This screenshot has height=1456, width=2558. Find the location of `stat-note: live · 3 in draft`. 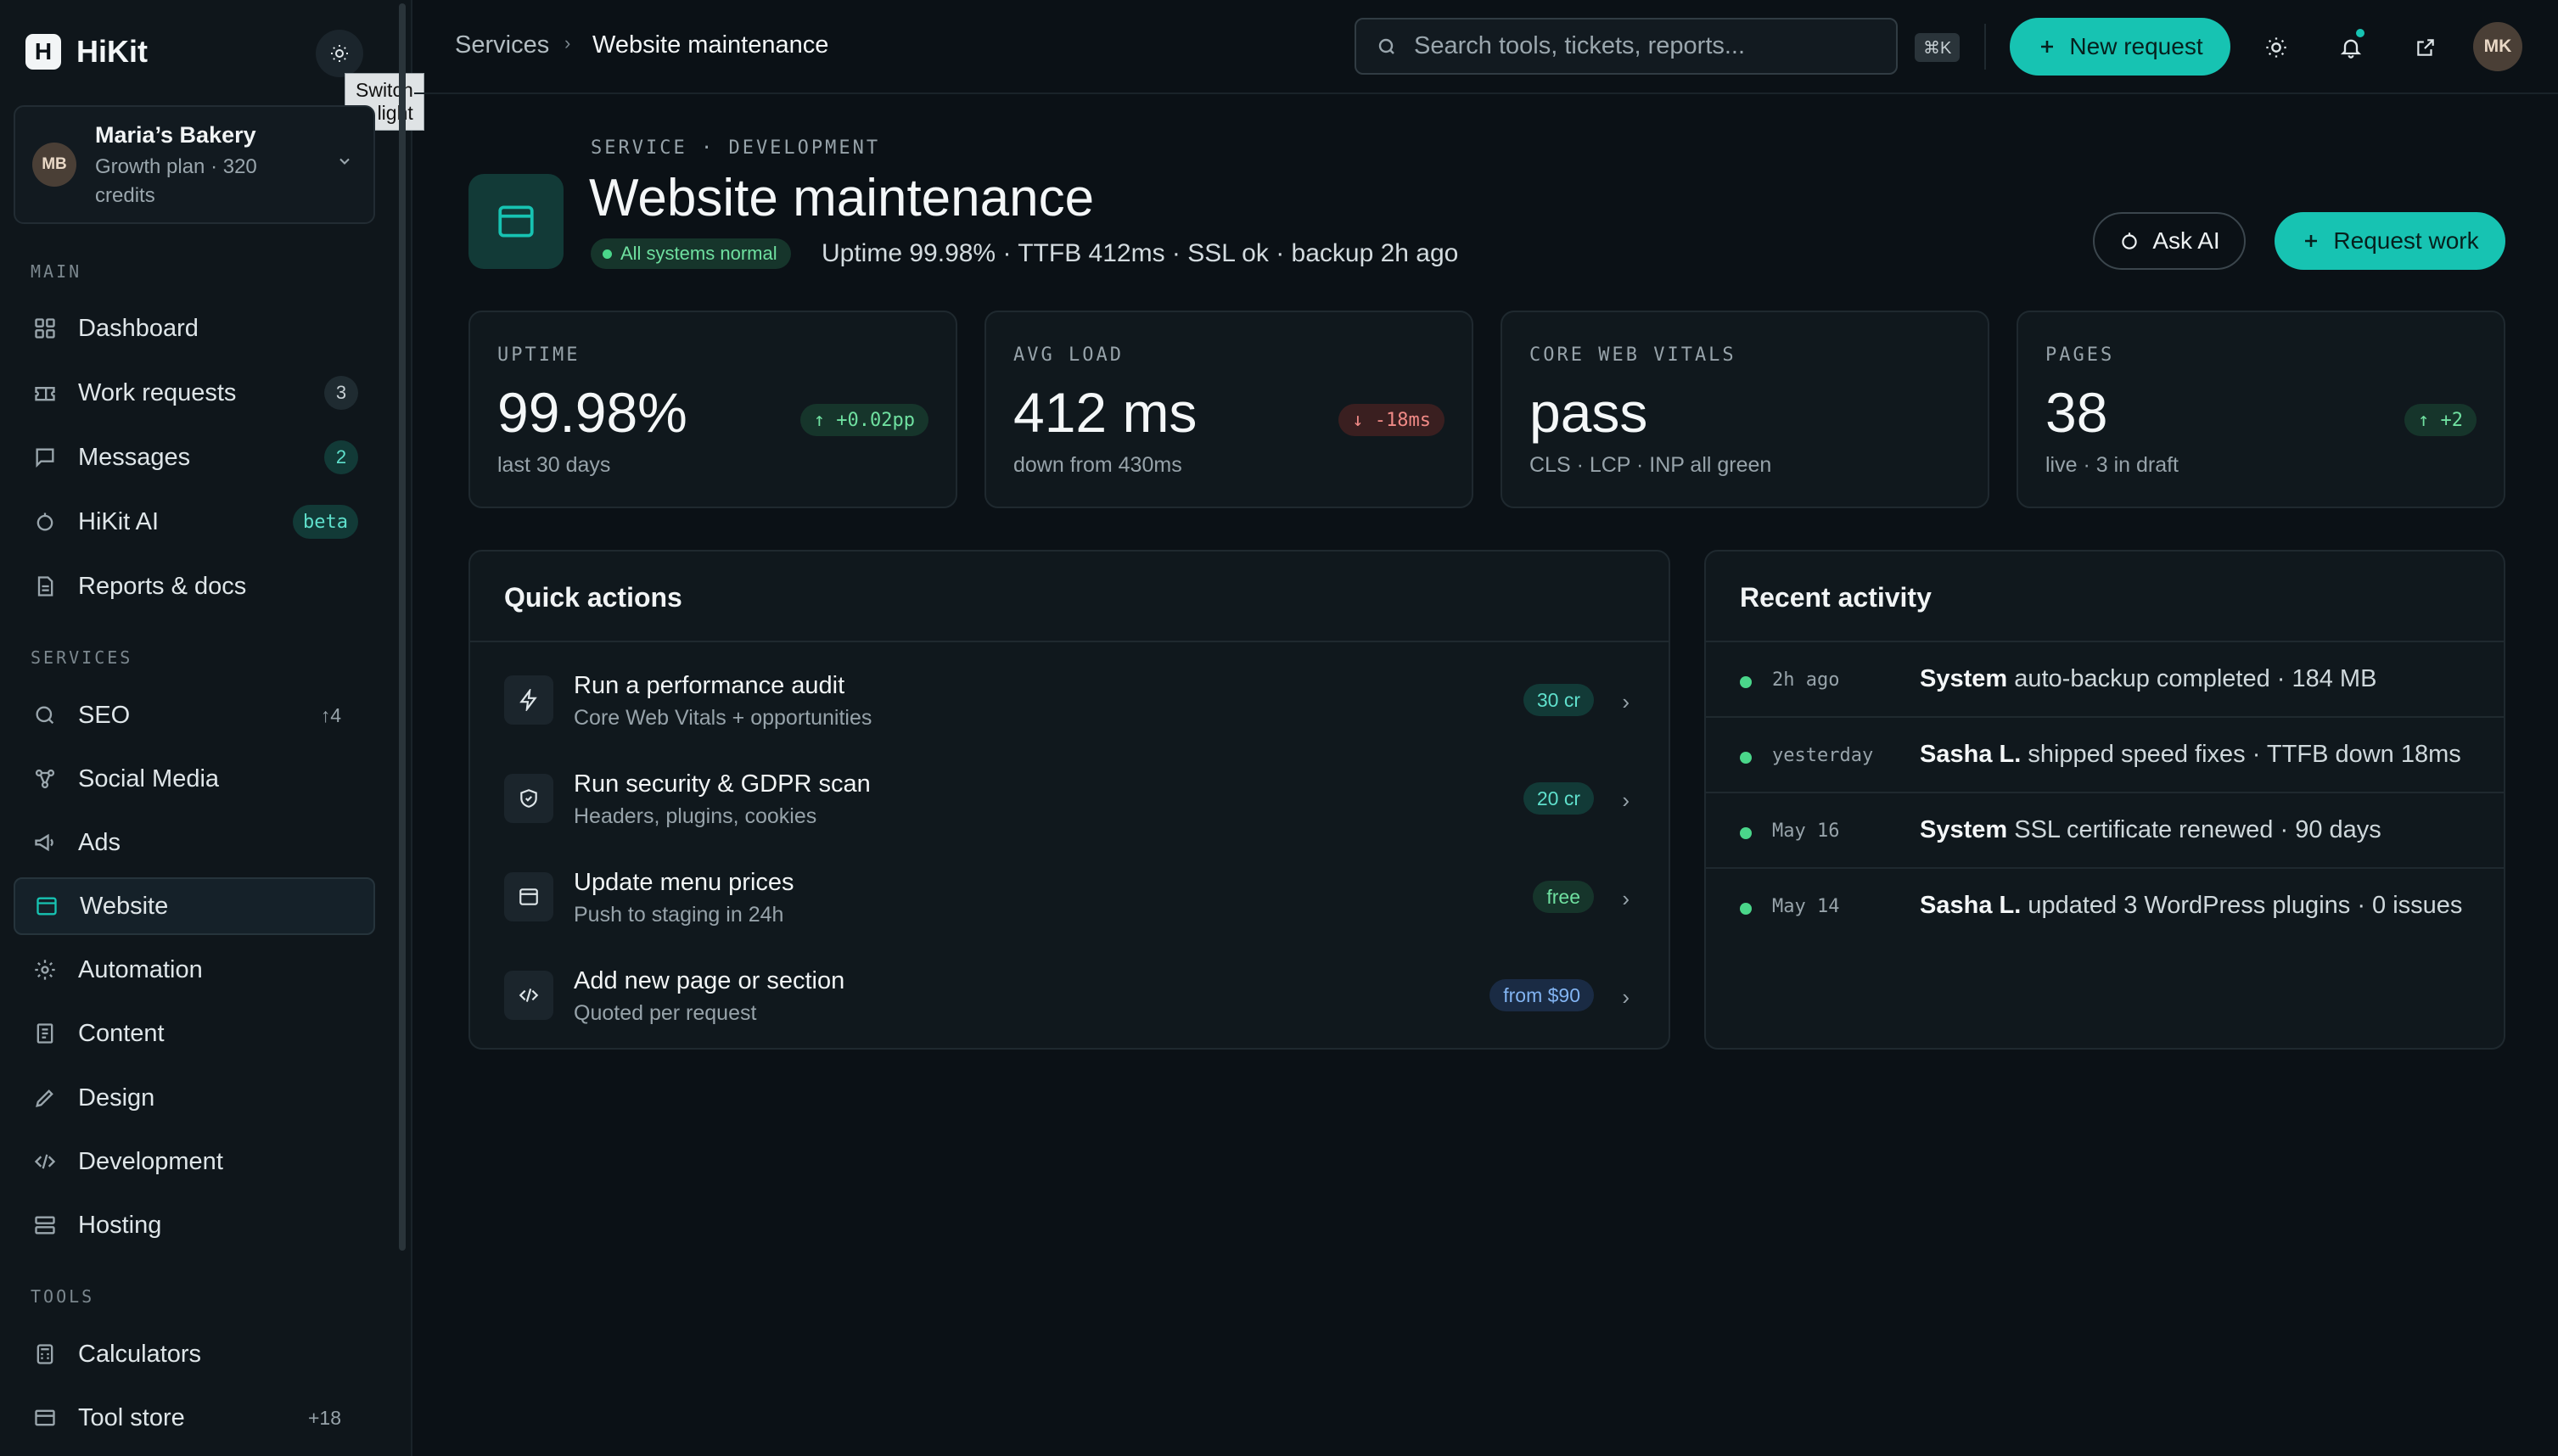

stat-note: live · 3 in draft is located at coordinates (2112, 465).